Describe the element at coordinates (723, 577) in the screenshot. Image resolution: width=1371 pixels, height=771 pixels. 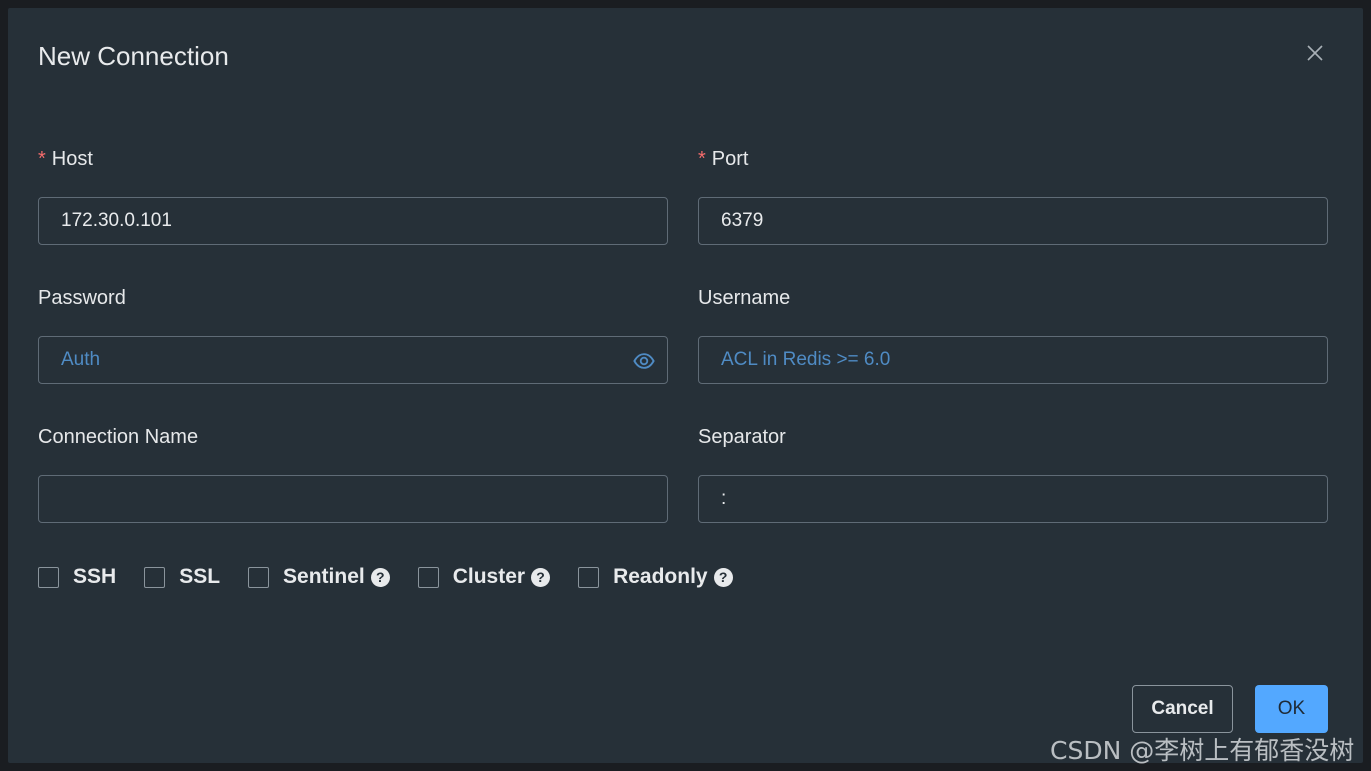
I see `readonly-help-icon: ?` at that location.